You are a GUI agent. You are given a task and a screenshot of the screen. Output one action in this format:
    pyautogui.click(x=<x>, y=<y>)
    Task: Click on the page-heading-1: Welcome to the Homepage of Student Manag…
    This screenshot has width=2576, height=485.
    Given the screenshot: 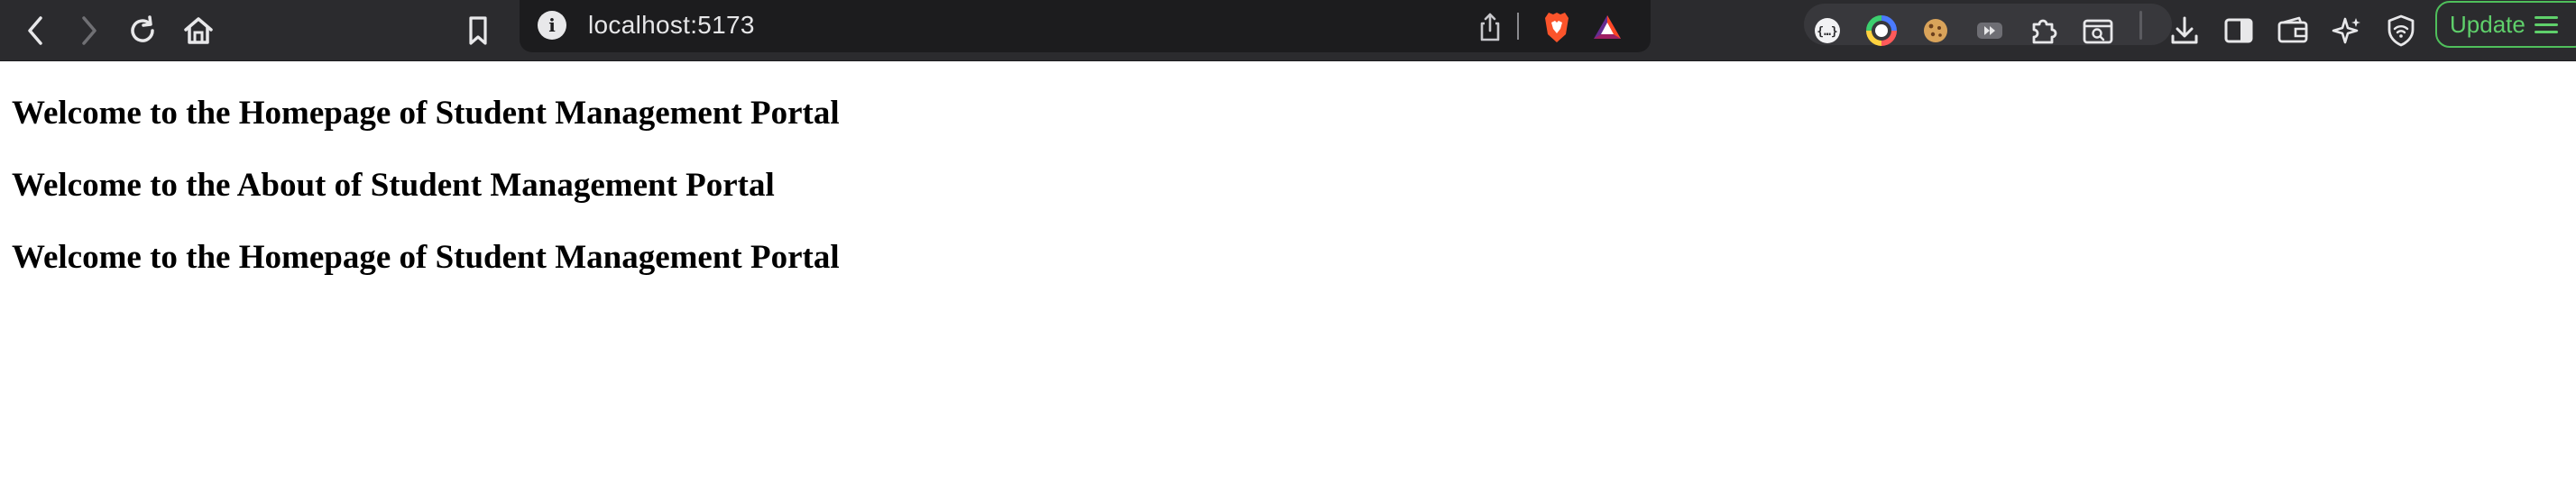 What is the action you would take?
    pyautogui.click(x=426, y=113)
    